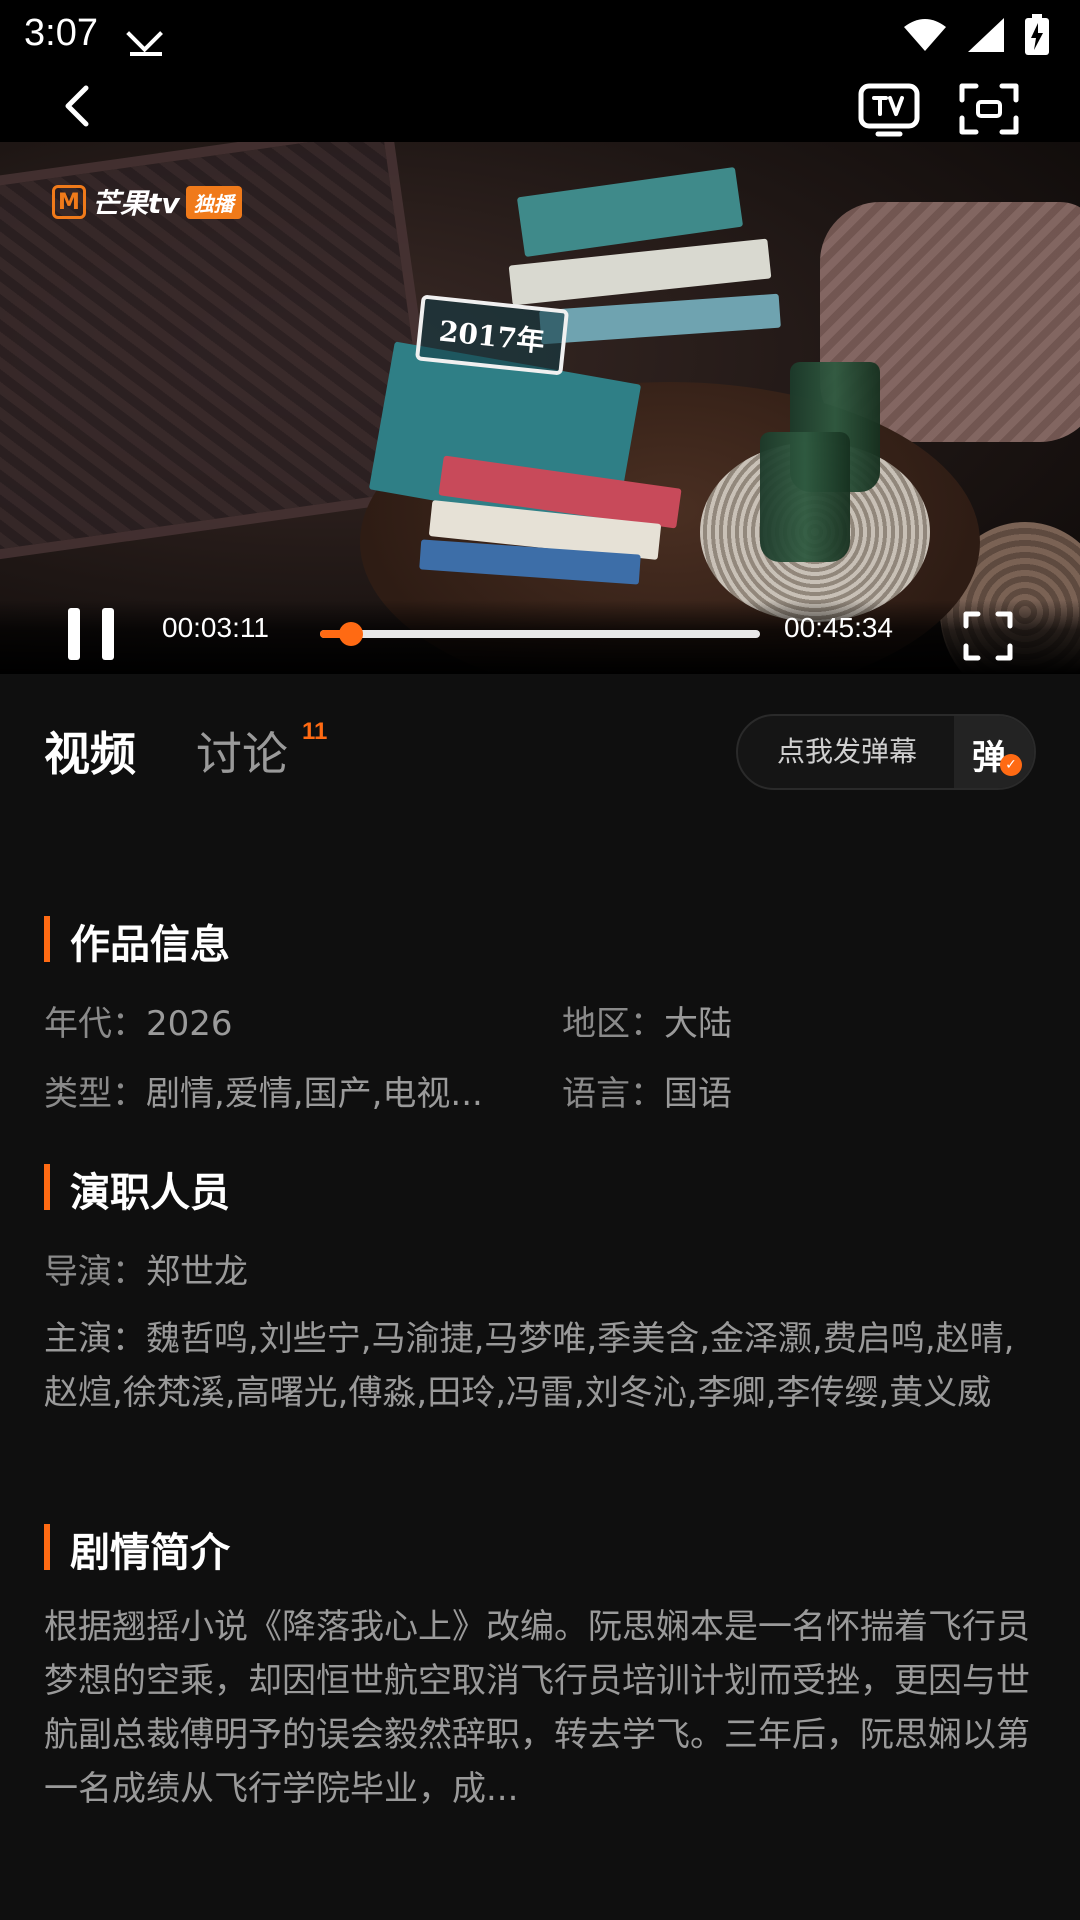 This screenshot has height=1920, width=1080. I want to click on content-tabs: 视频 讨论 11 点我发弹幕 弹 ✓, so click(540, 739).